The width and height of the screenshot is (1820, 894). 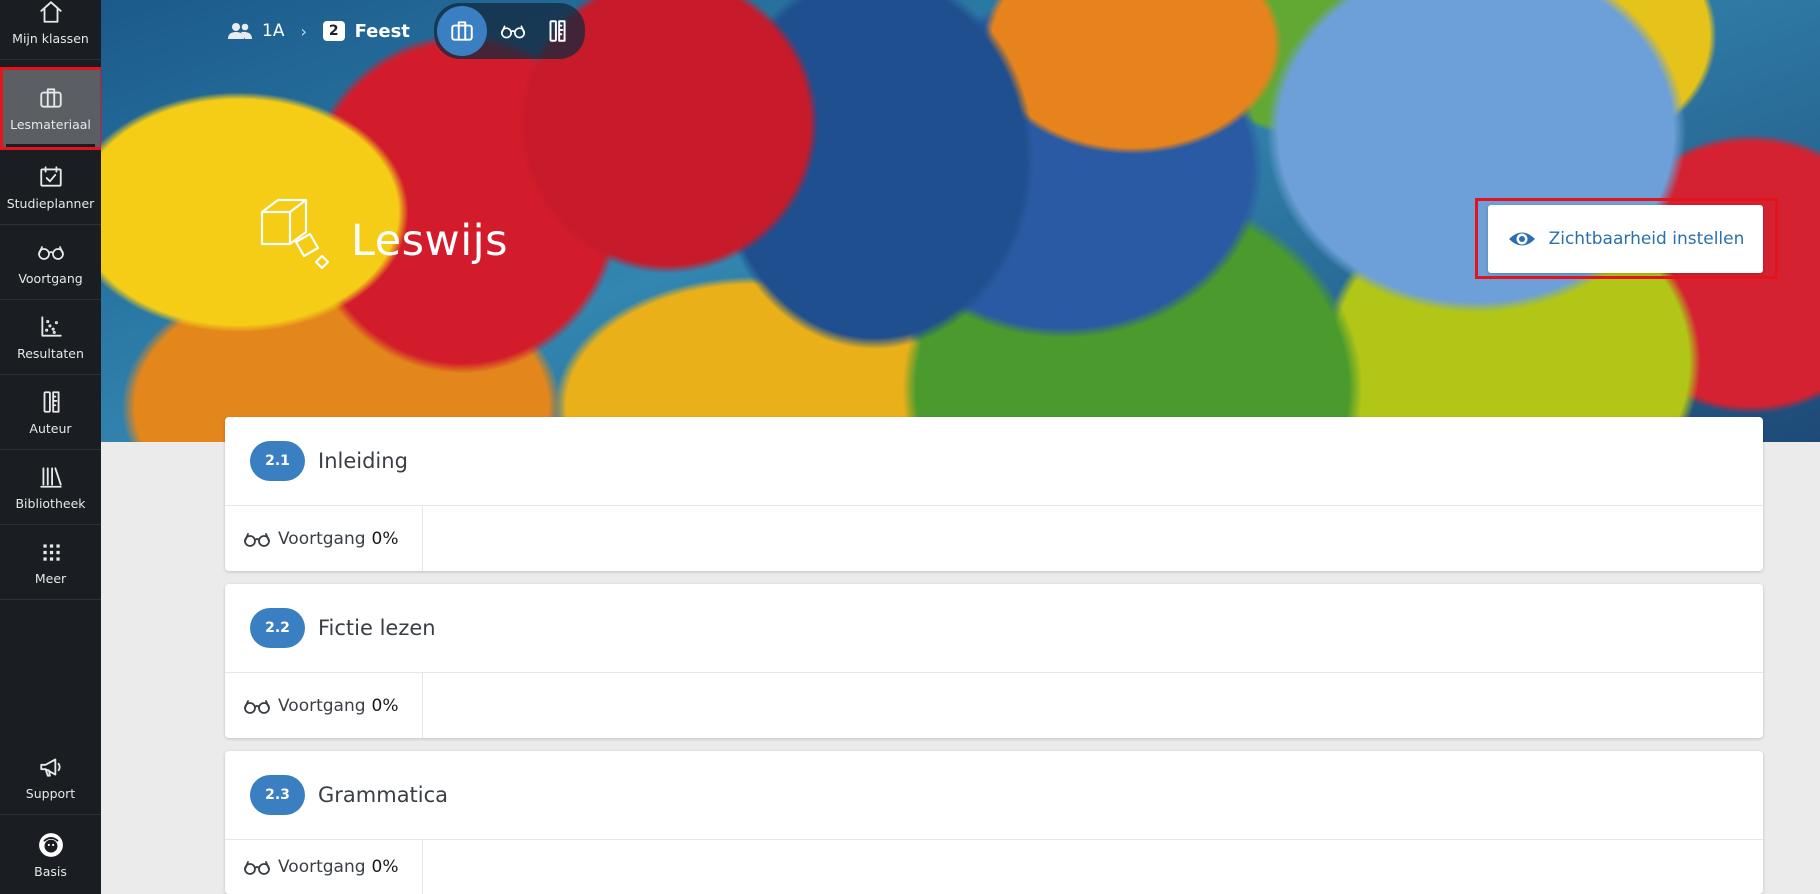 I want to click on chapter-title: Grammatica, so click(x=383, y=795).